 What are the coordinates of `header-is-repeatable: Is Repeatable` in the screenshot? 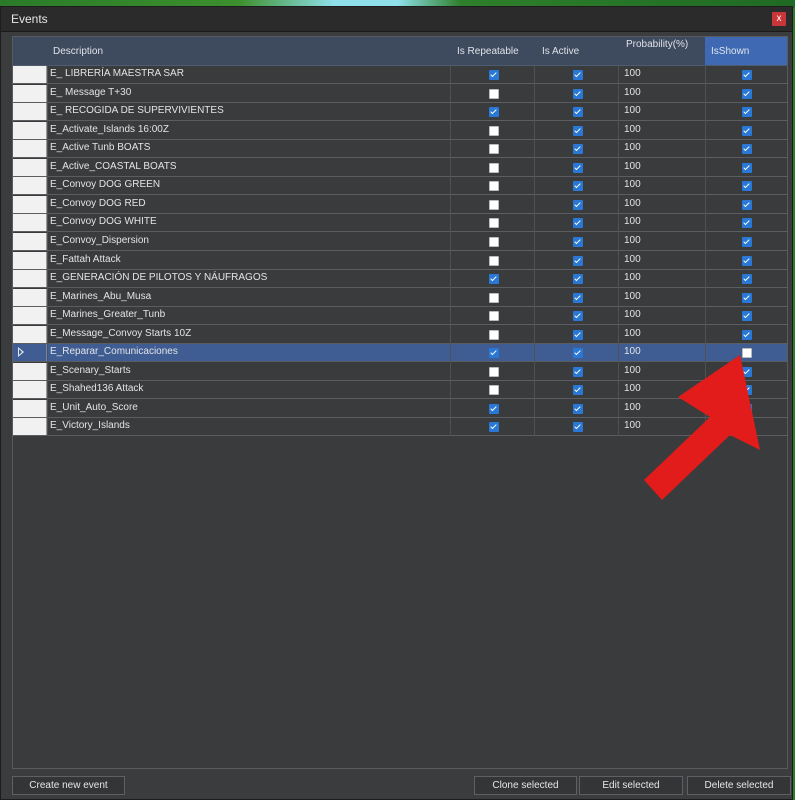 It's located at (488, 51).